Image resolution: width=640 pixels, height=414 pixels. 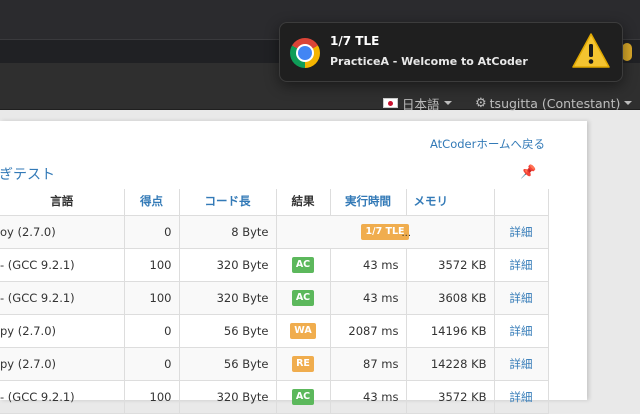 I want to click on gear-icon: ⚙, so click(x=481, y=103).